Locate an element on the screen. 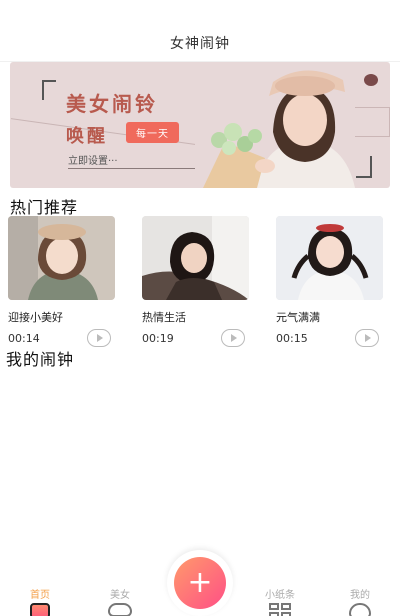 The image size is (400, 616). banner-decoration-frame is located at coordinates (370, 122).